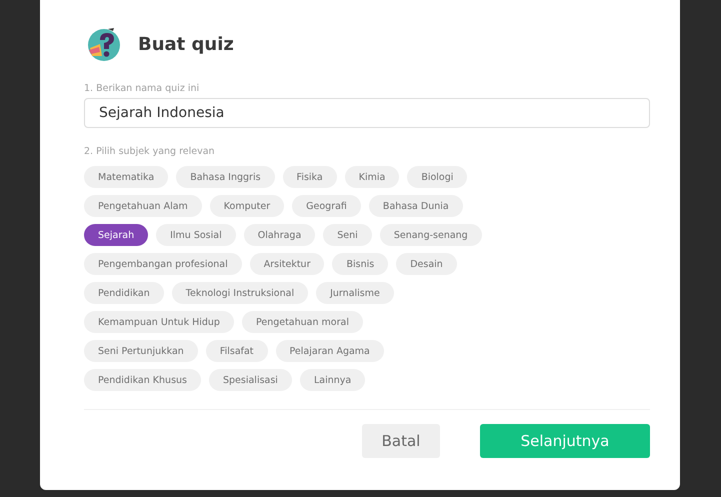 The height and width of the screenshot is (497, 721). I want to click on subject-chip: Biologi, so click(437, 177).